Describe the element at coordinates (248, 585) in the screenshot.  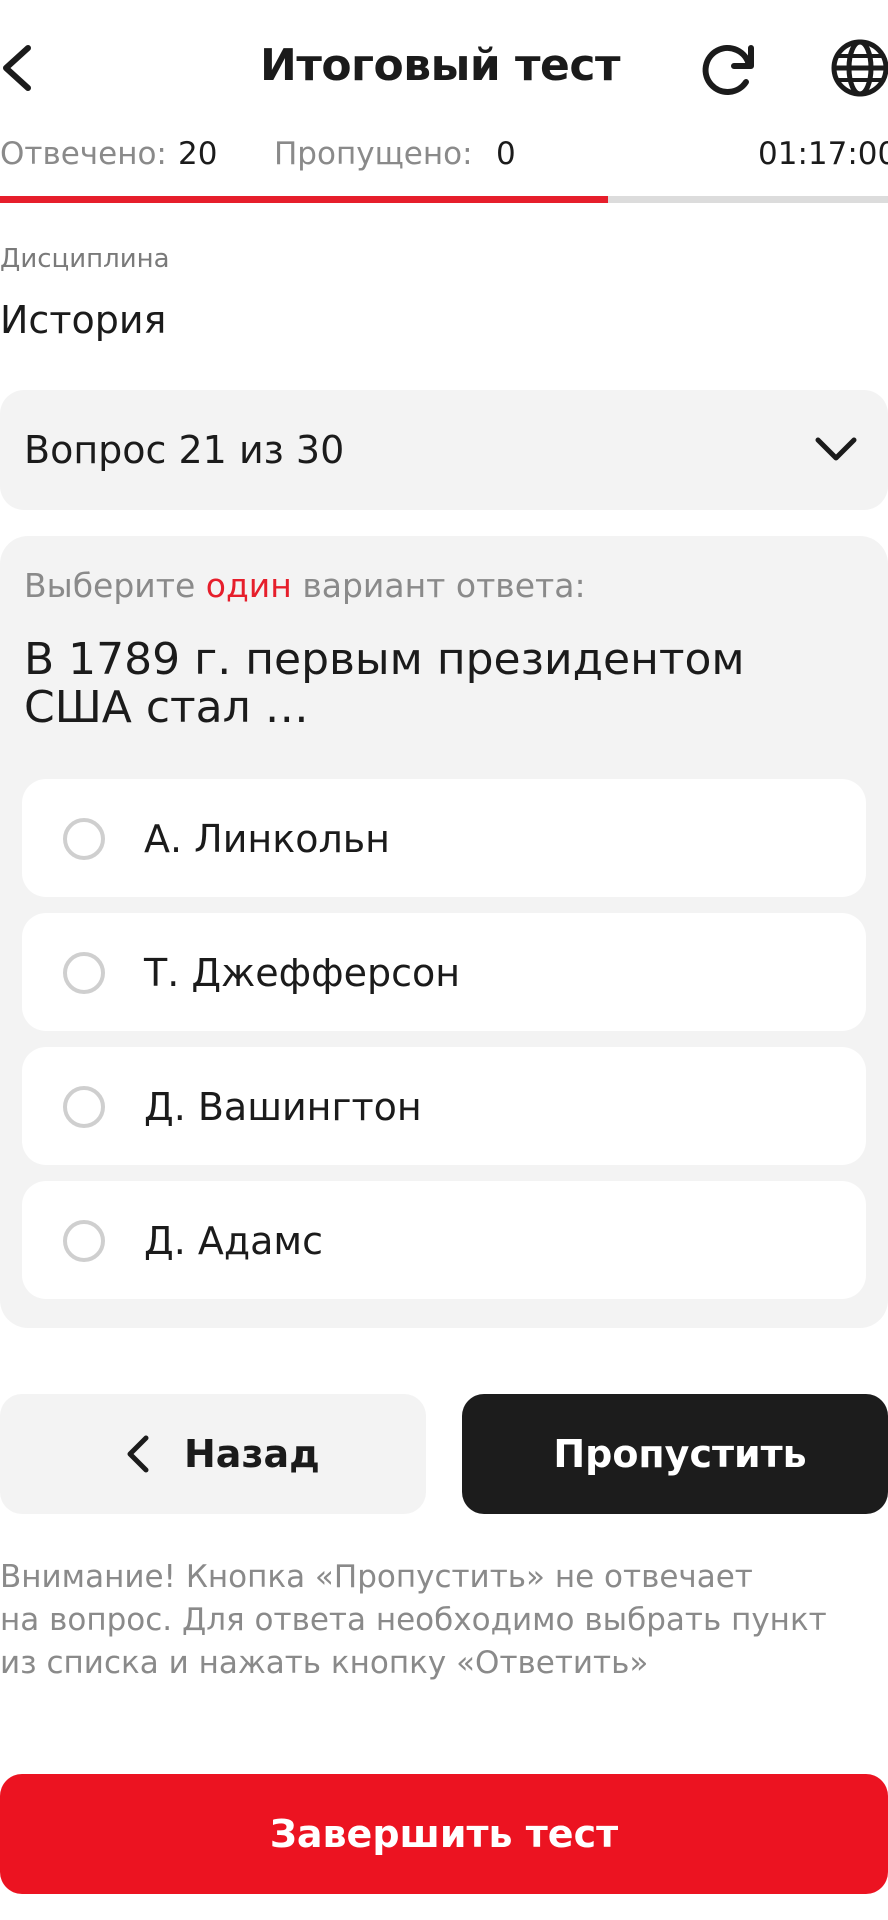
I see `instruction-accent: один` at that location.